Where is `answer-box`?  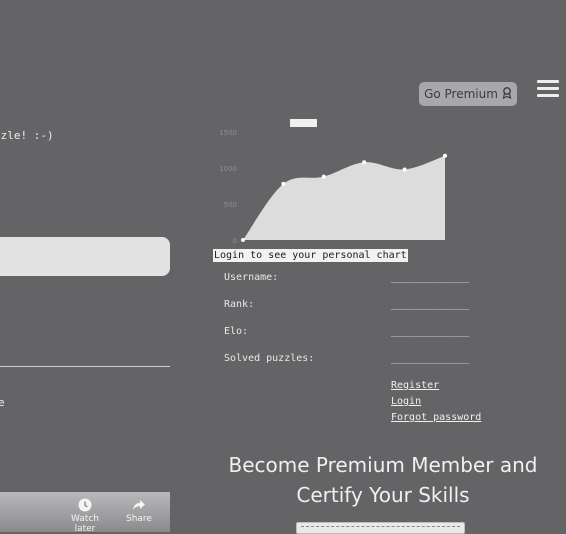 answer-box is located at coordinates (85, 256).